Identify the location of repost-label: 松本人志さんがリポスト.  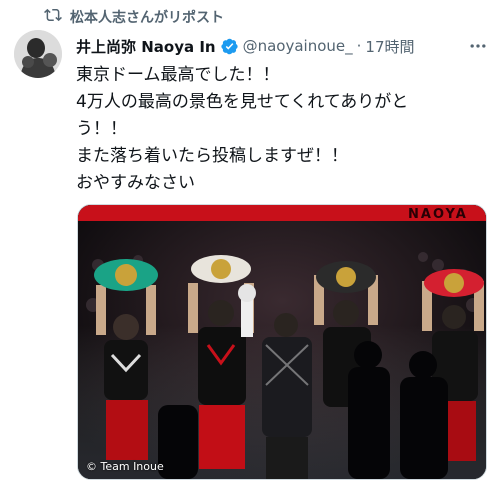
(147, 17).